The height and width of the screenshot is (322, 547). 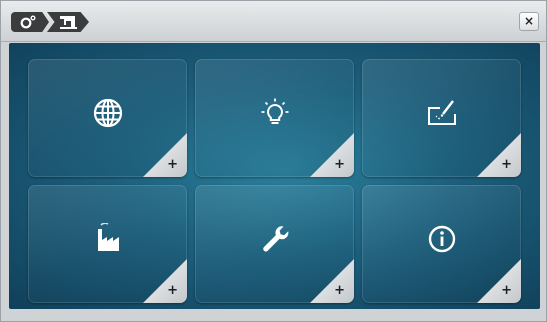 I want to click on close-icon: ×, so click(x=529, y=21).